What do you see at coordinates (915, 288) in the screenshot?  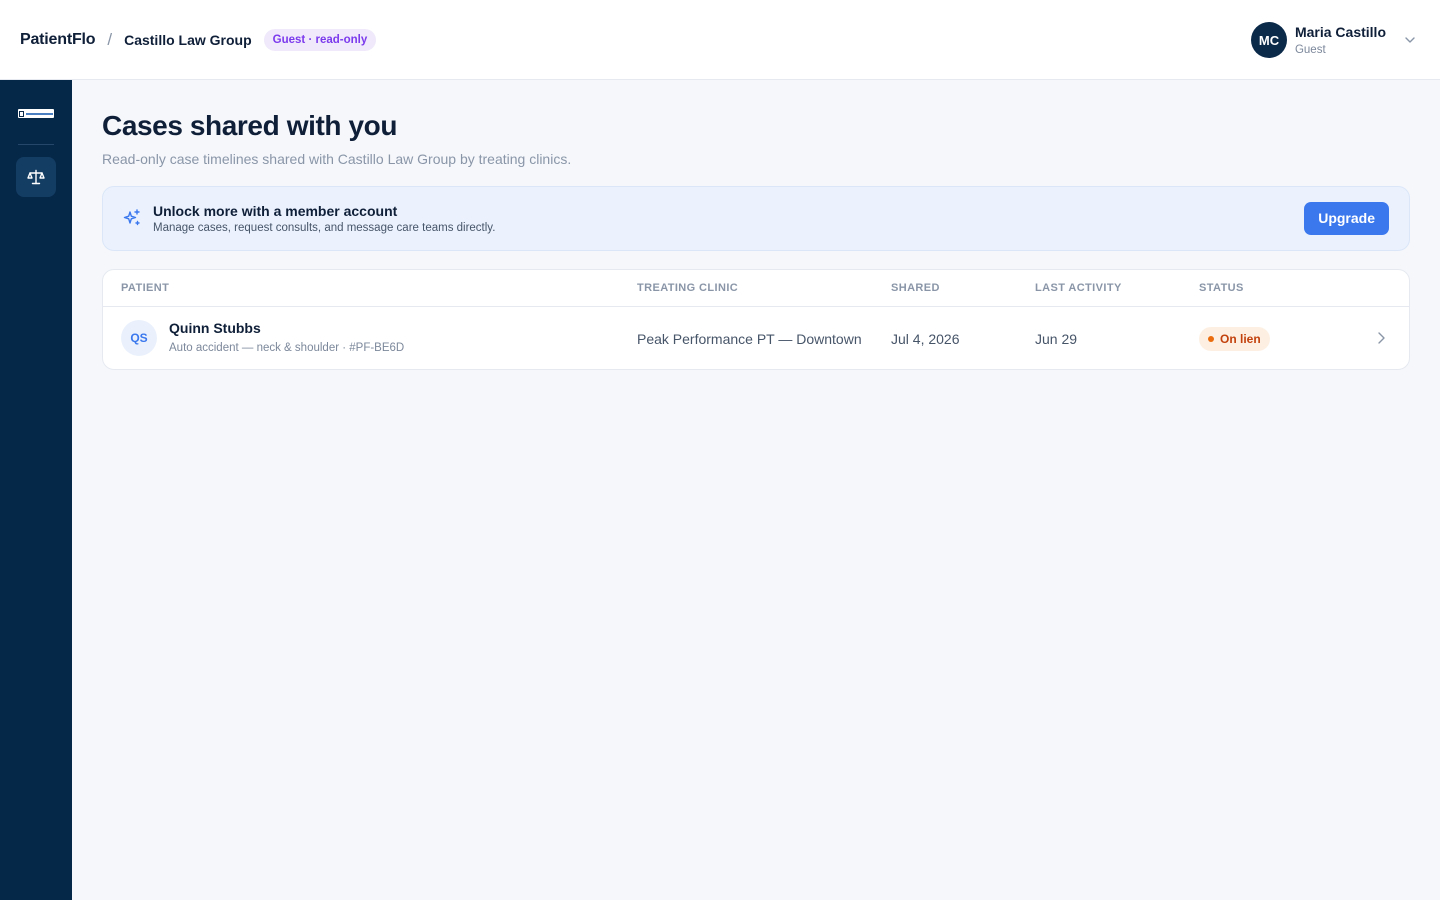 I see `column-header-shared: SHARED` at bounding box center [915, 288].